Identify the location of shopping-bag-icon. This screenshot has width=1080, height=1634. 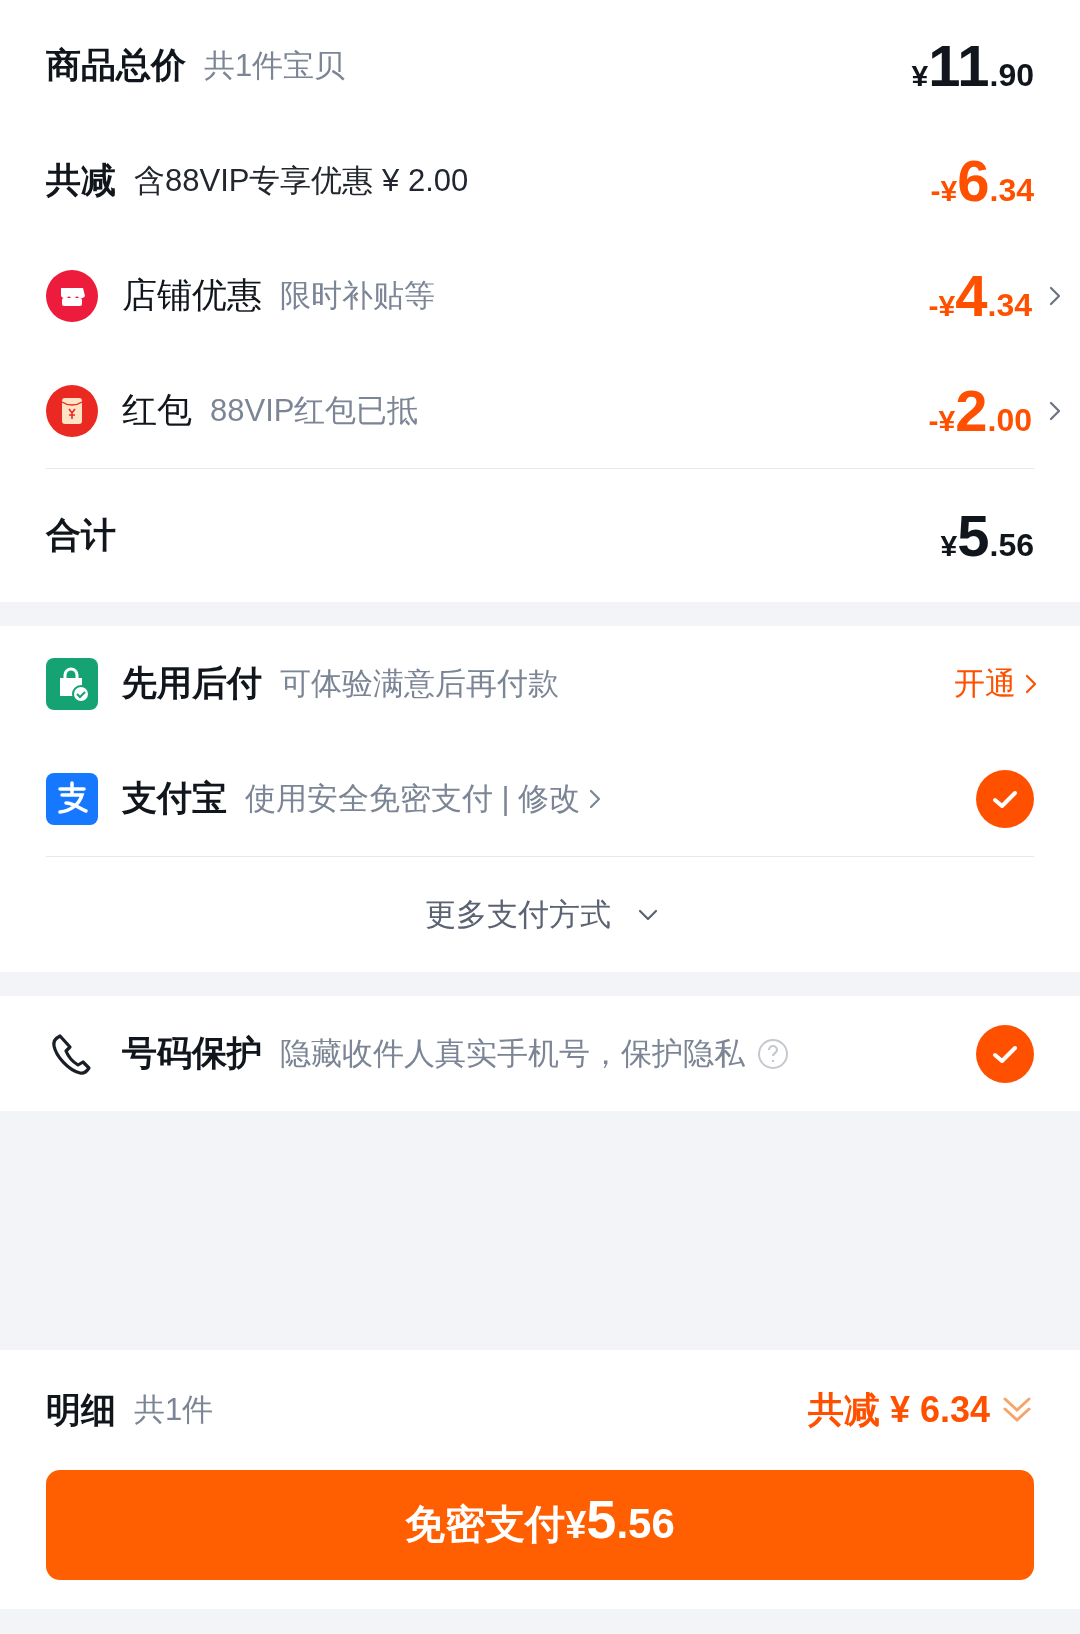
(72, 683).